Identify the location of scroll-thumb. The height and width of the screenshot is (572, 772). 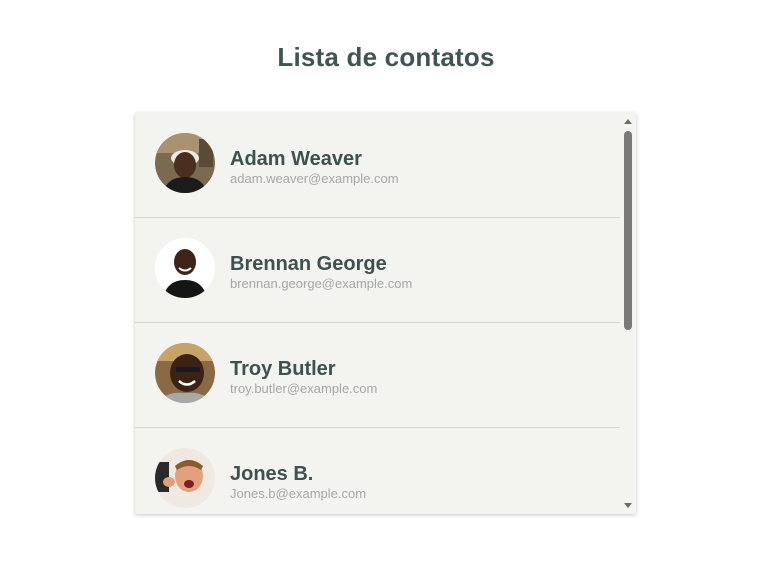
(628, 230).